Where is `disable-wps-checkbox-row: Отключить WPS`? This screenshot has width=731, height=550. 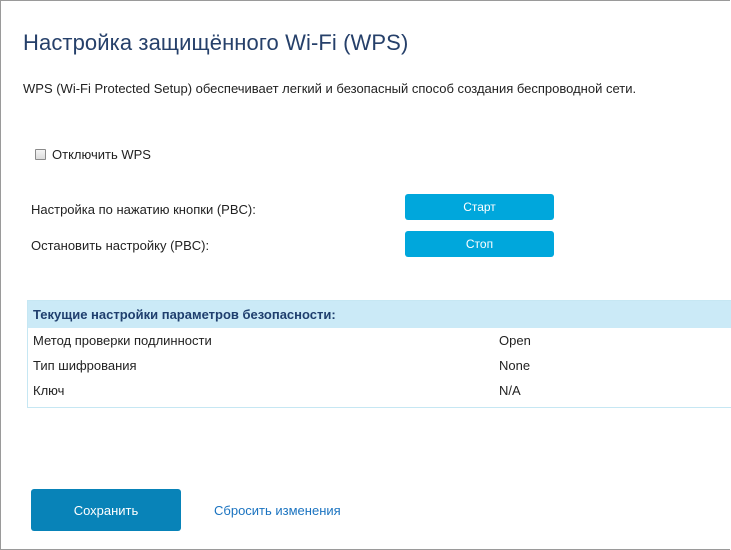 disable-wps-checkbox-row: Отключить WPS is located at coordinates (93, 154).